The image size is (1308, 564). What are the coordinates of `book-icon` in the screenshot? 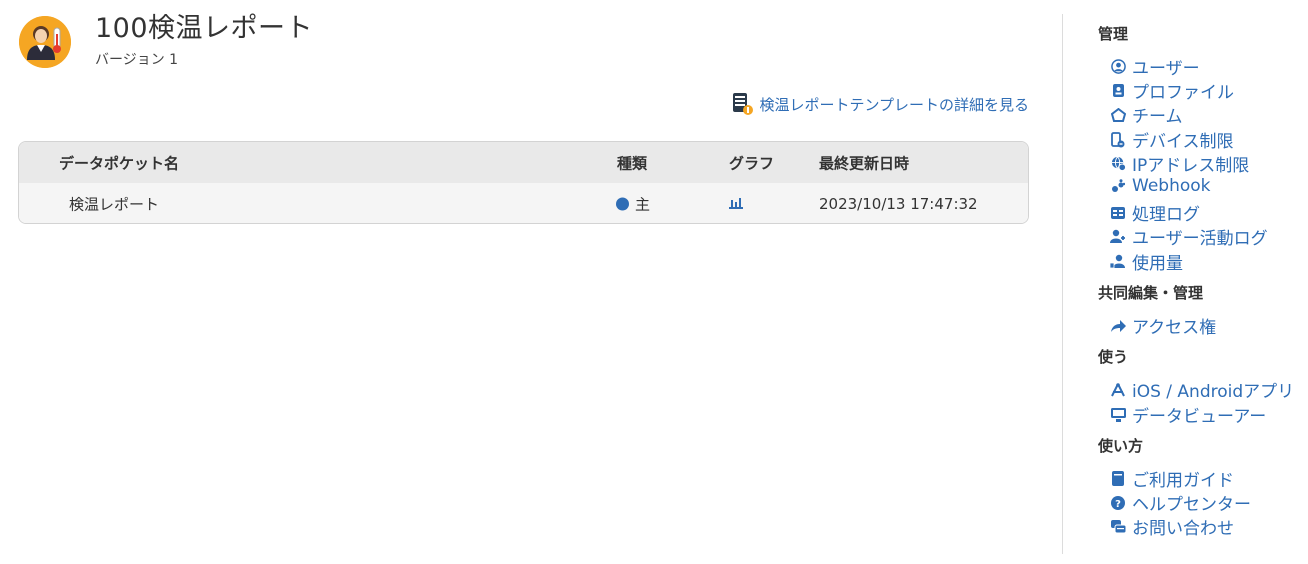 It's located at (1118, 479).